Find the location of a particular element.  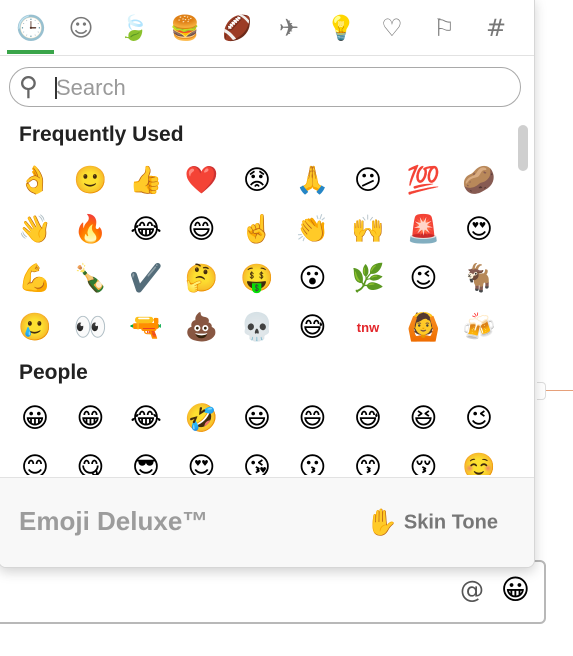

active-tab-indicator is located at coordinates (30, 52).